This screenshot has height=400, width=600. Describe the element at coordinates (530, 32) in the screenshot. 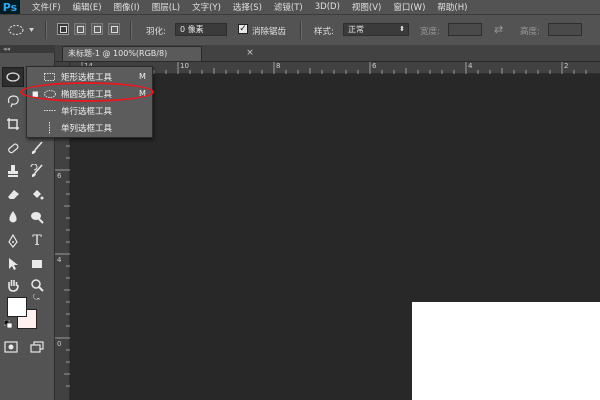

I see `height-label: 高度:` at that location.